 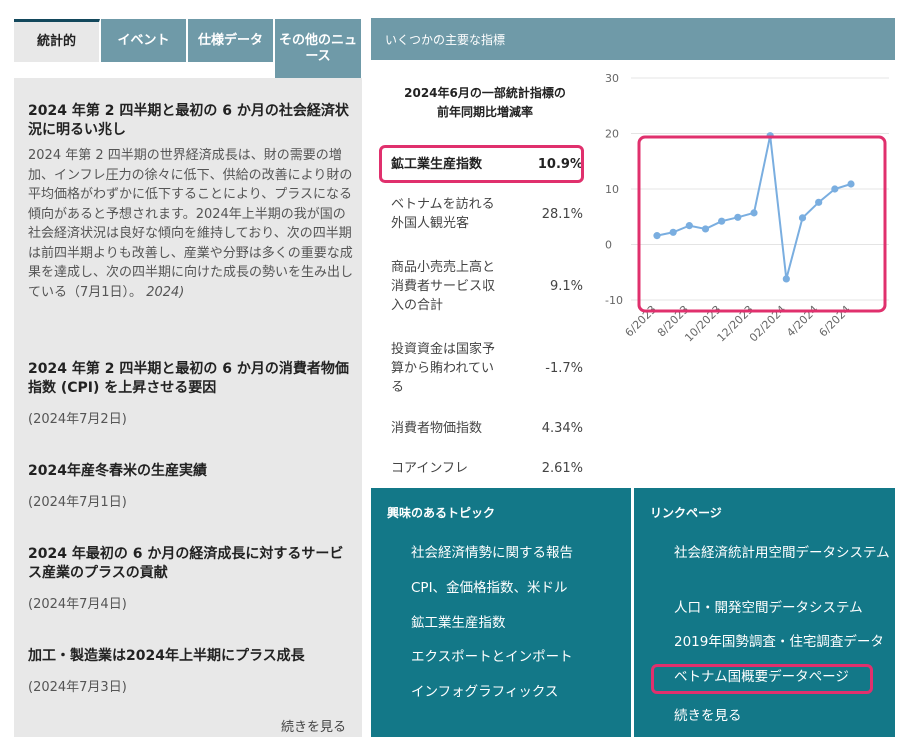 I want to click on news-date: (2024年7月1日), so click(x=77, y=502).